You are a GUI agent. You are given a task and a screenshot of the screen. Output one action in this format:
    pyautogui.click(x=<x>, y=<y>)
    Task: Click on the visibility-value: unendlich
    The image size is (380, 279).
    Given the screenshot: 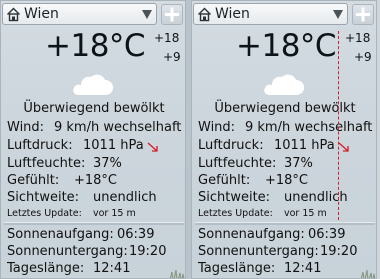 What is the action you would take?
    pyautogui.click(x=125, y=197)
    